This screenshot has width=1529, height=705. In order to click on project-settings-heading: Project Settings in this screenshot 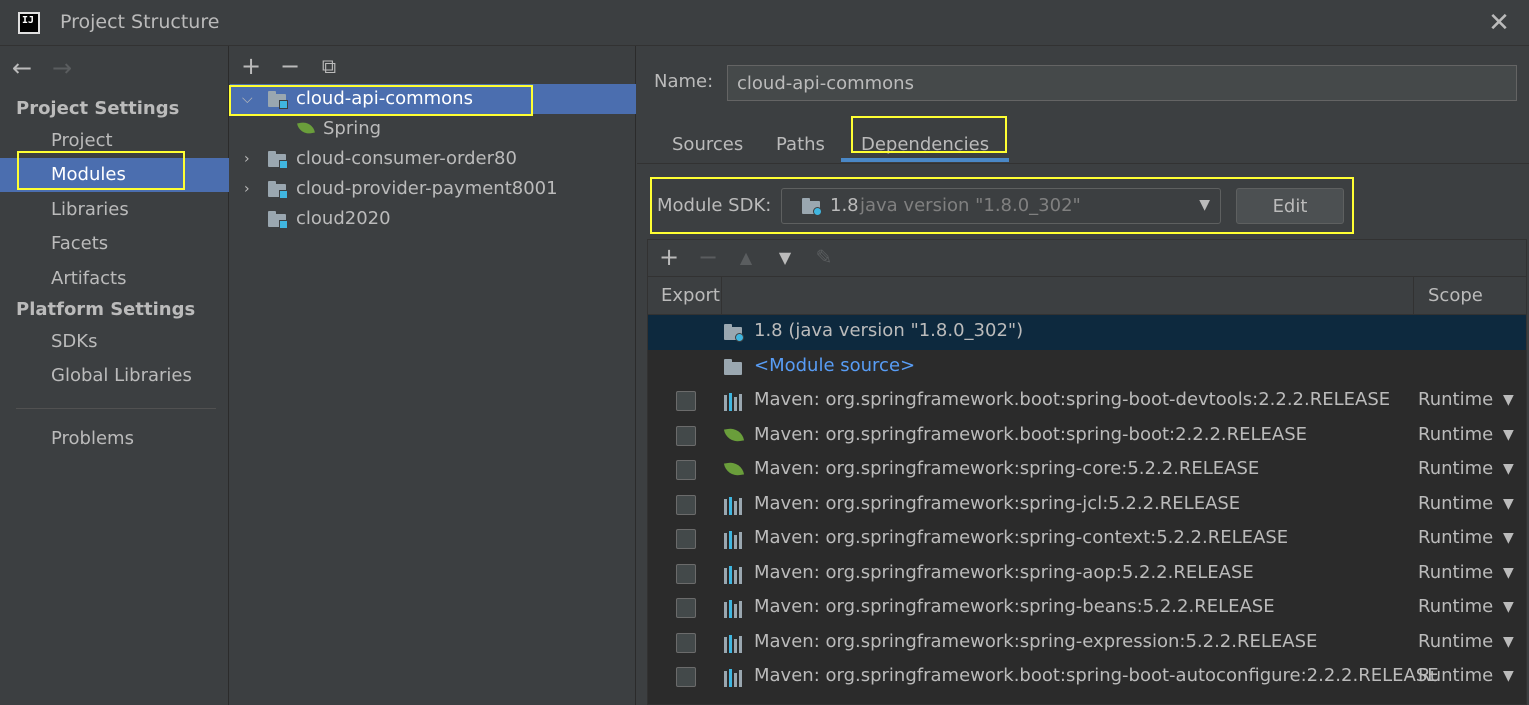, I will do `click(98, 108)`.